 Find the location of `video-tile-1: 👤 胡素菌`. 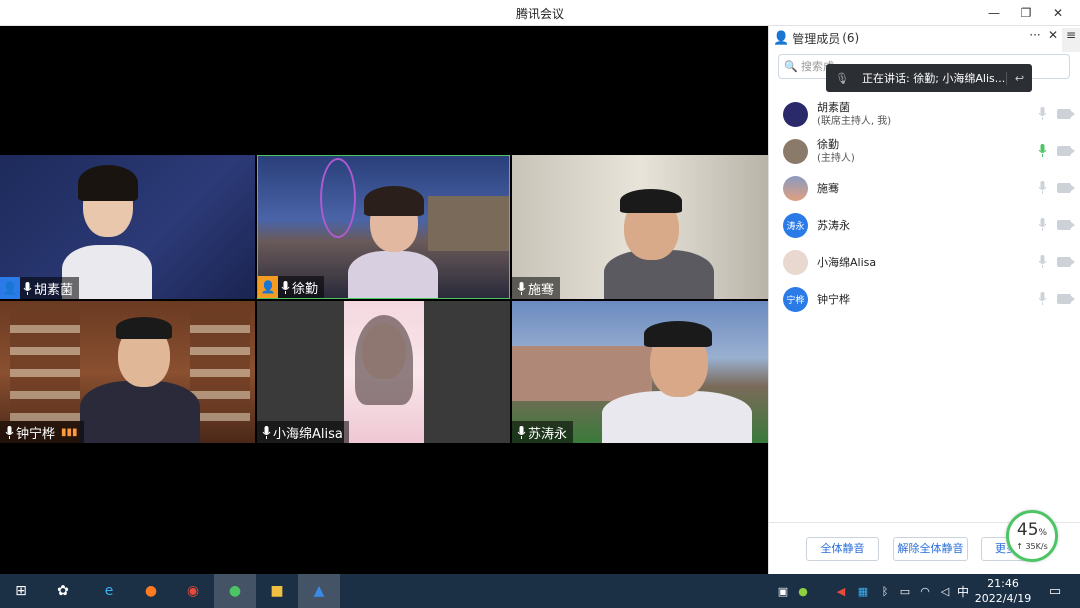

video-tile-1: 👤 胡素菌 is located at coordinates (127, 227).